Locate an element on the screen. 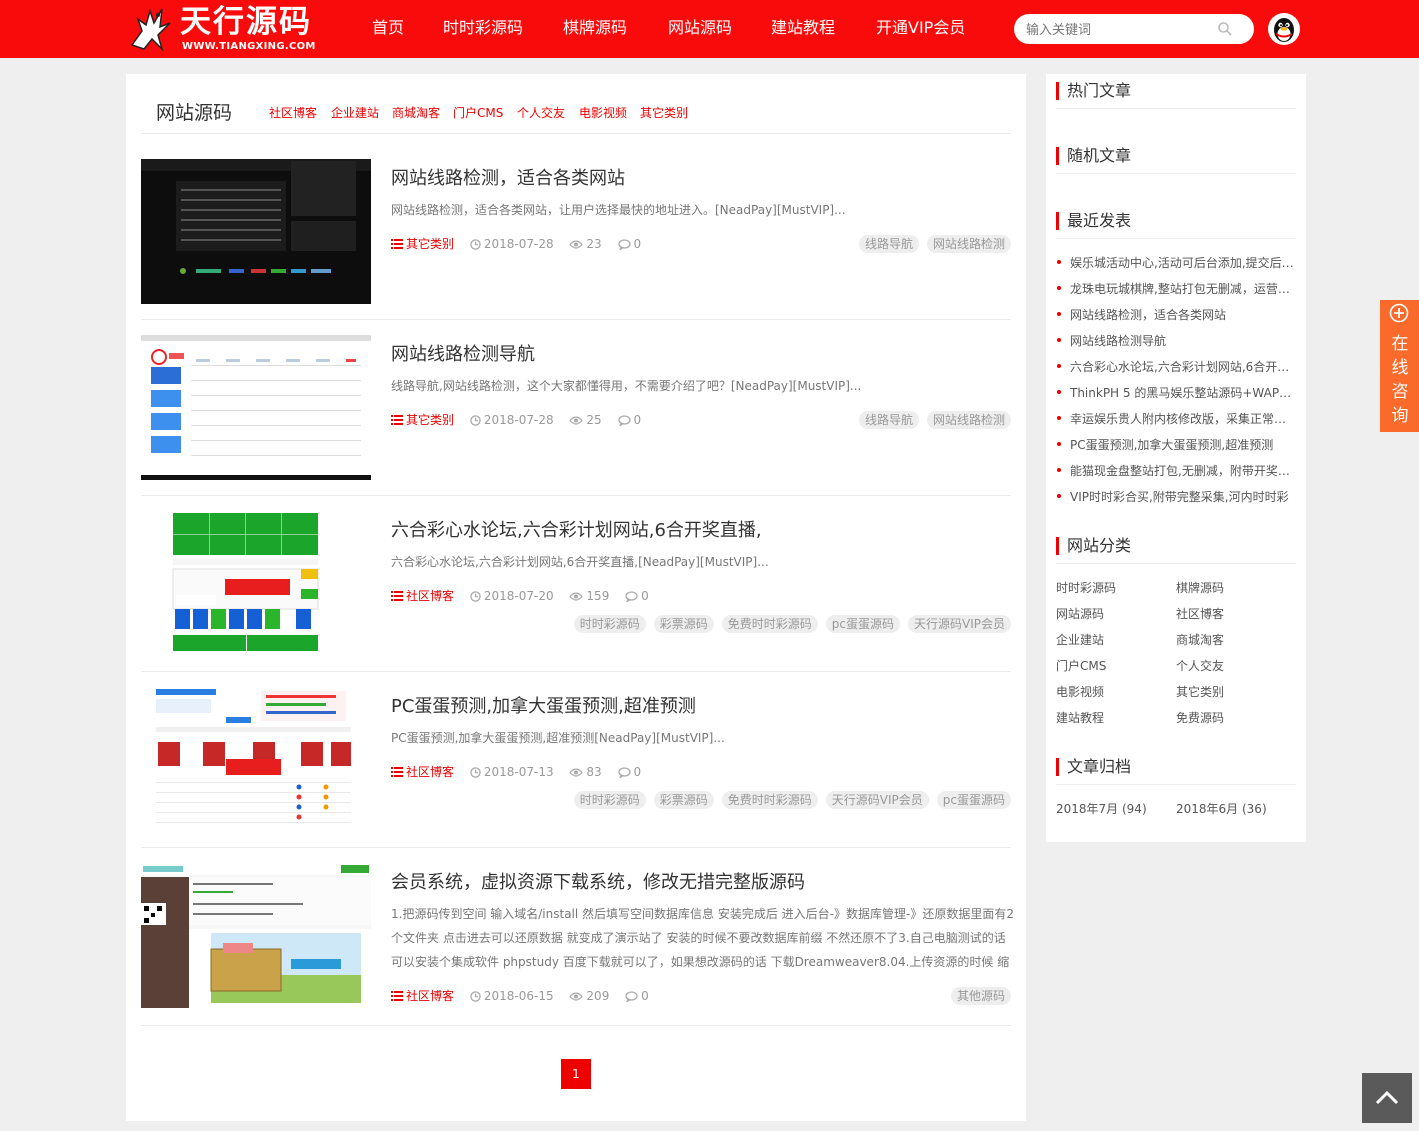  recent-post-link: 能猫现金盘整站打包,无删减，附带开奖采集 is located at coordinates (1176, 470).